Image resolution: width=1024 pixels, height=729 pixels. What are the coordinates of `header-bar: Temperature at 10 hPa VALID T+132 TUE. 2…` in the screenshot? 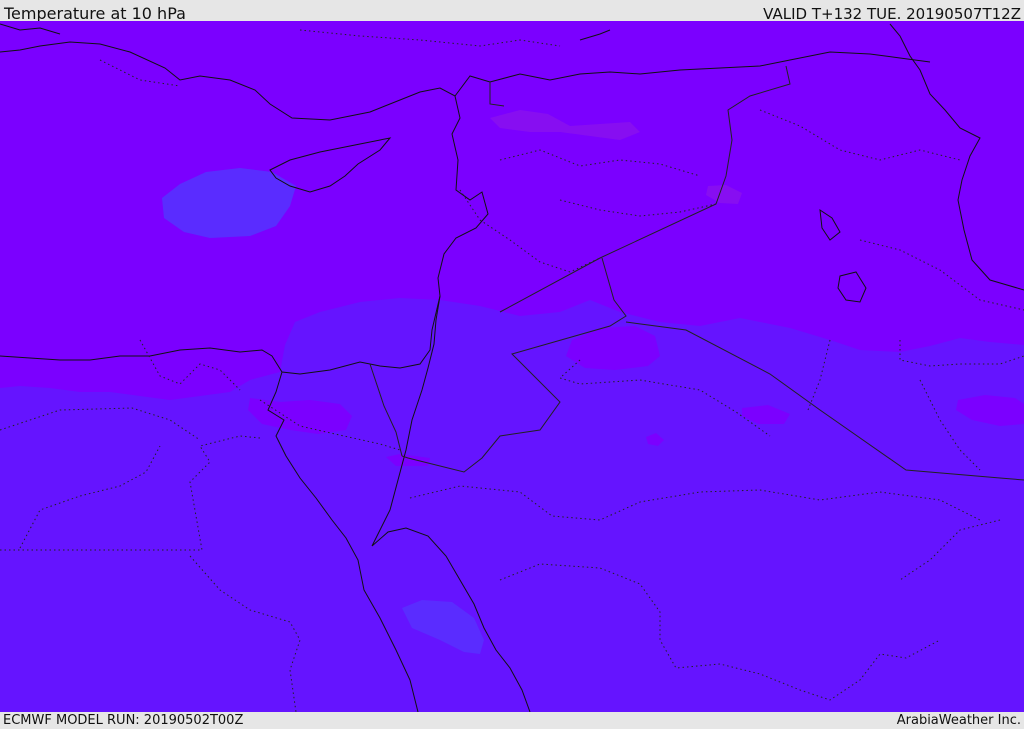 It's located at (512, 11).